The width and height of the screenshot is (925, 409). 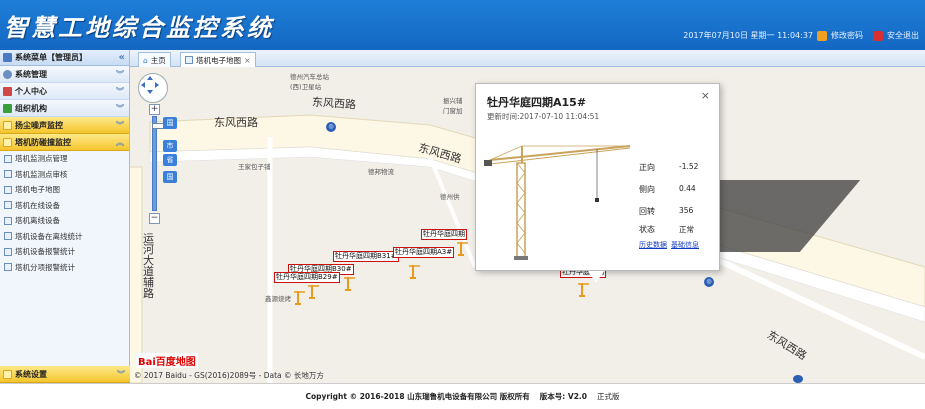 What do you see at coordinates (686, 229) in the screenshot?
I see `stat-value: 正常` at bounding box center [686, 229].